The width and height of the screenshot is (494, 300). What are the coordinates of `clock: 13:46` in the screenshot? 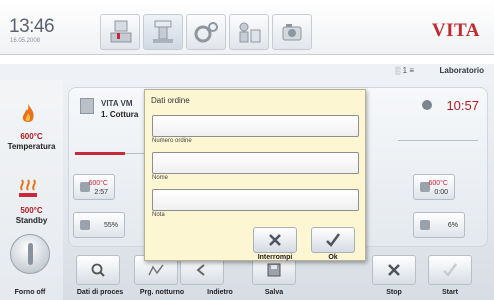 It's located at (32, 26).